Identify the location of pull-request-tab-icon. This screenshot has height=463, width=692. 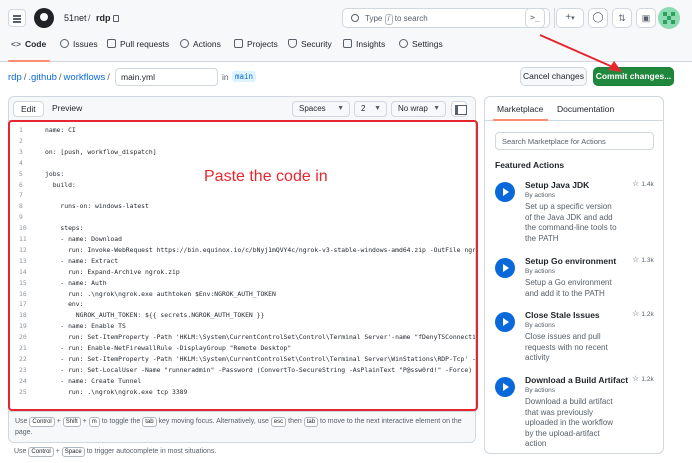
(111, 43).